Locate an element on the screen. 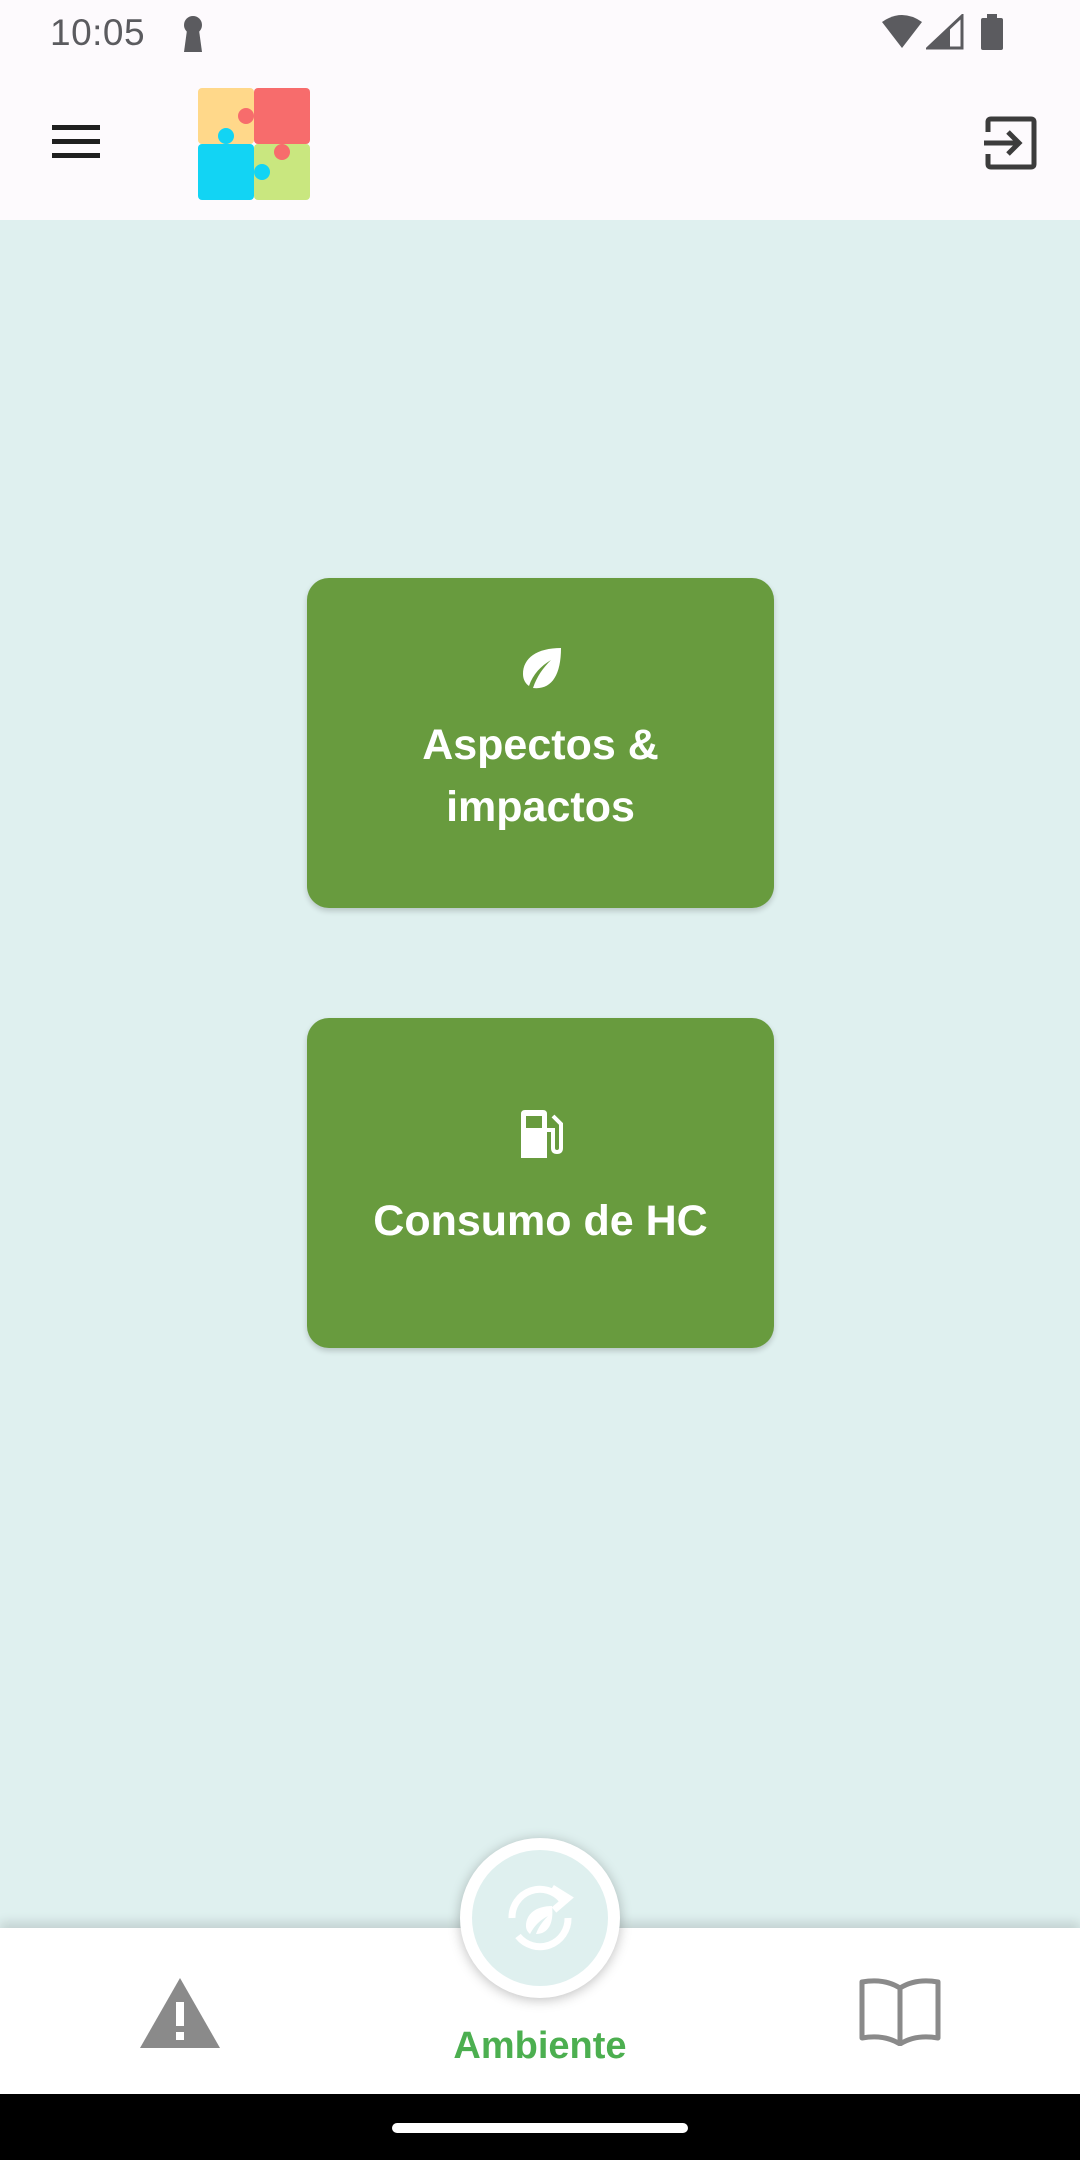  ambiente-nav-button is located at coordinates (540, 1918).